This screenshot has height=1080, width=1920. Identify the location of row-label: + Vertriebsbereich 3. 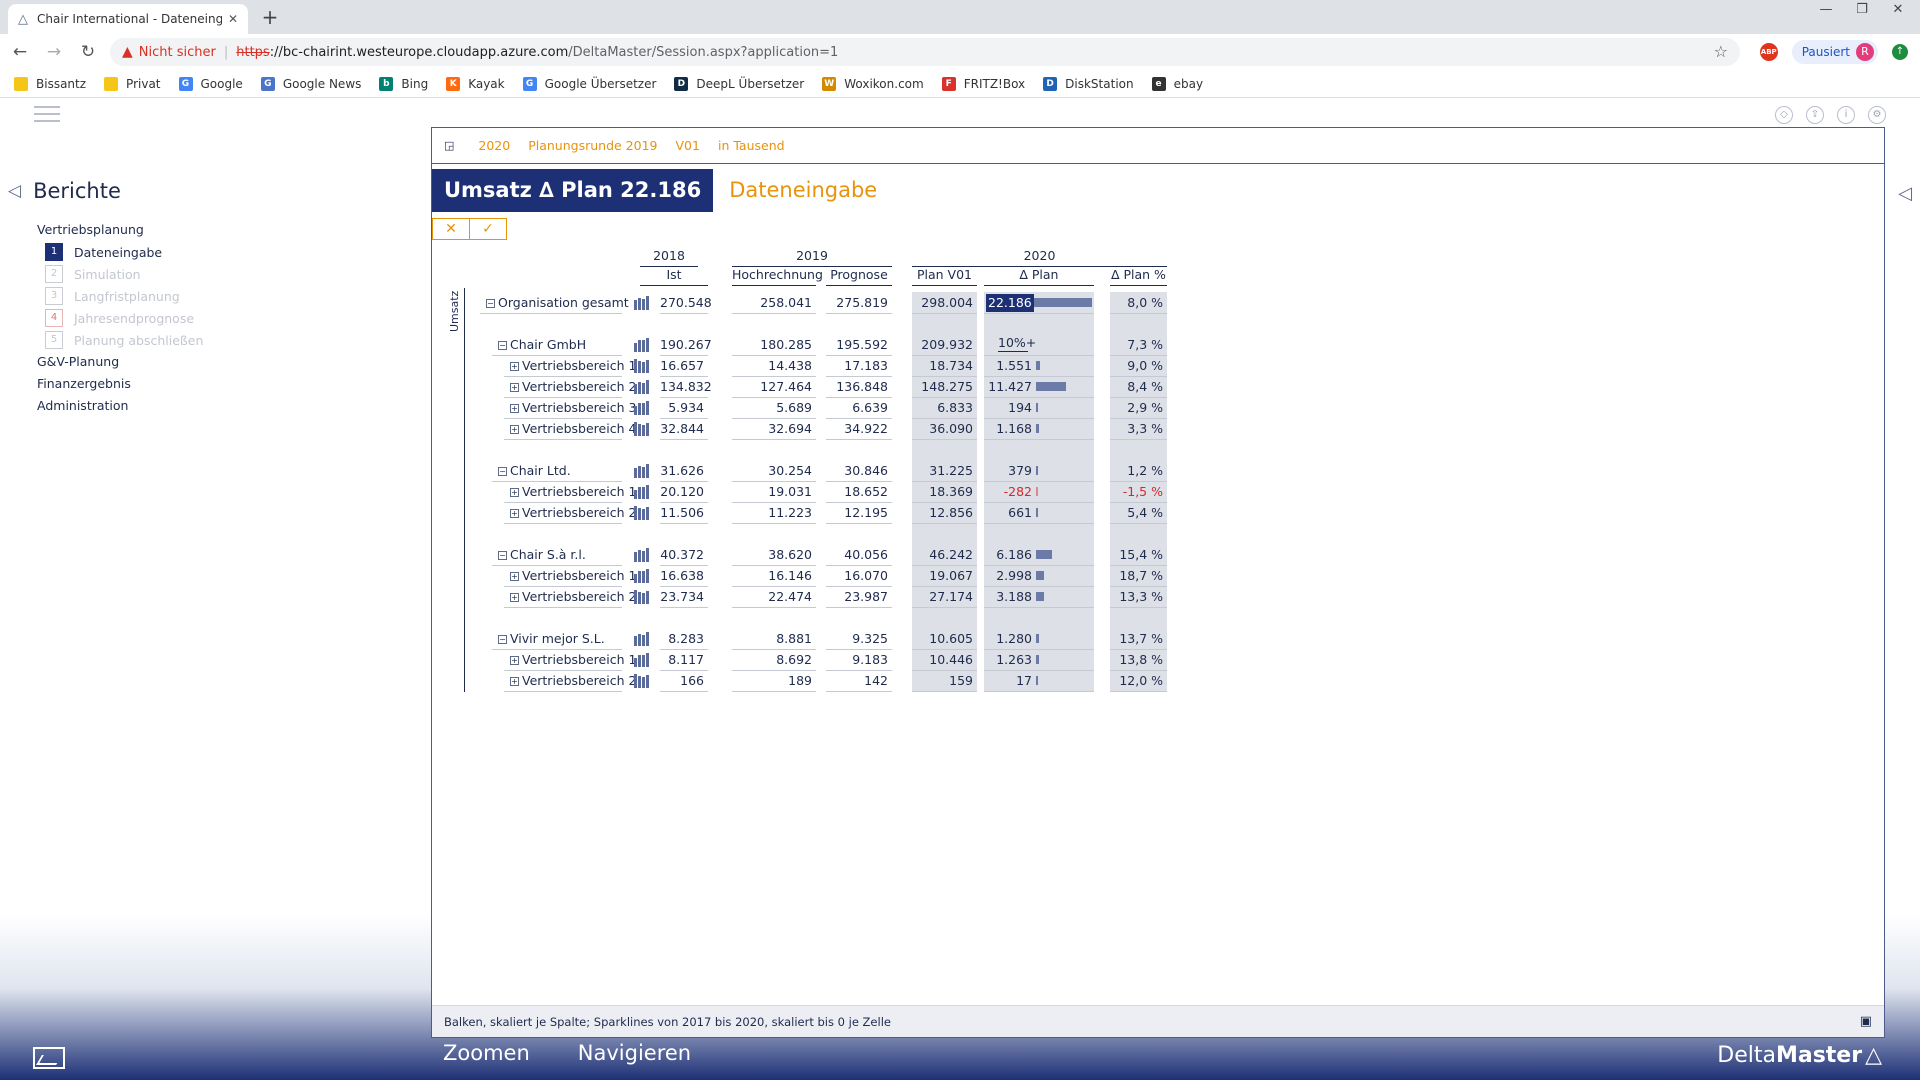
(573, 408).